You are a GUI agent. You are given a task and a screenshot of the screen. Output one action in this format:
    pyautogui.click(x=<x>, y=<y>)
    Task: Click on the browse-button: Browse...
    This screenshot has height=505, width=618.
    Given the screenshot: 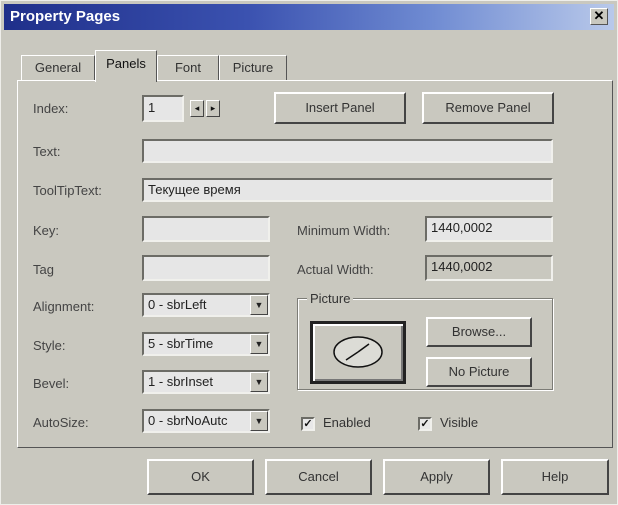 What is the action you would take?
    pyautogui.click(x=479, y=332)
    